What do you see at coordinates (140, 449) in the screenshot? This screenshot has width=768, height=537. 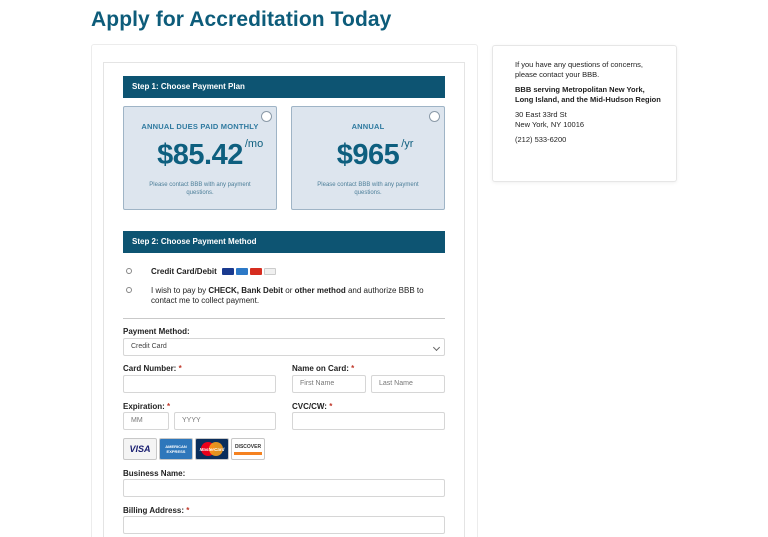 I see `visa-icon: VISA` at bounding box center [140, 449].